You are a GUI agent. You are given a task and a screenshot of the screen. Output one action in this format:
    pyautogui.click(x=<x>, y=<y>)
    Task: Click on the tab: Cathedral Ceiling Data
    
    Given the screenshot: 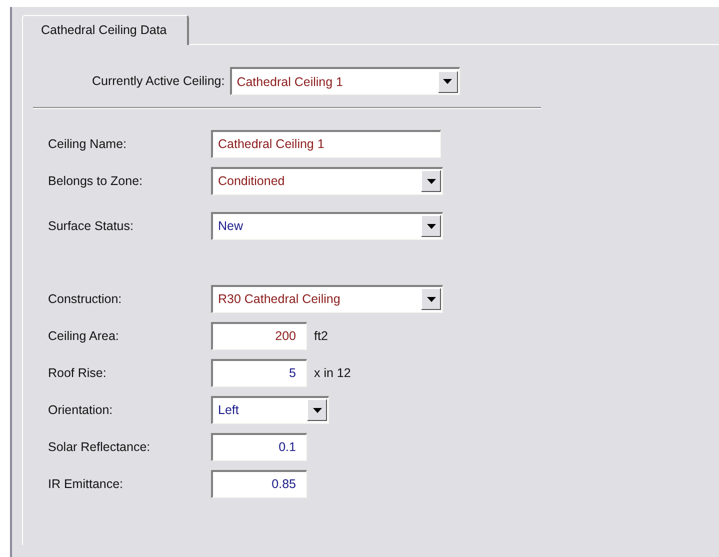 What is the action you would take?
    pyautogui.click(x=105, y=30)
    